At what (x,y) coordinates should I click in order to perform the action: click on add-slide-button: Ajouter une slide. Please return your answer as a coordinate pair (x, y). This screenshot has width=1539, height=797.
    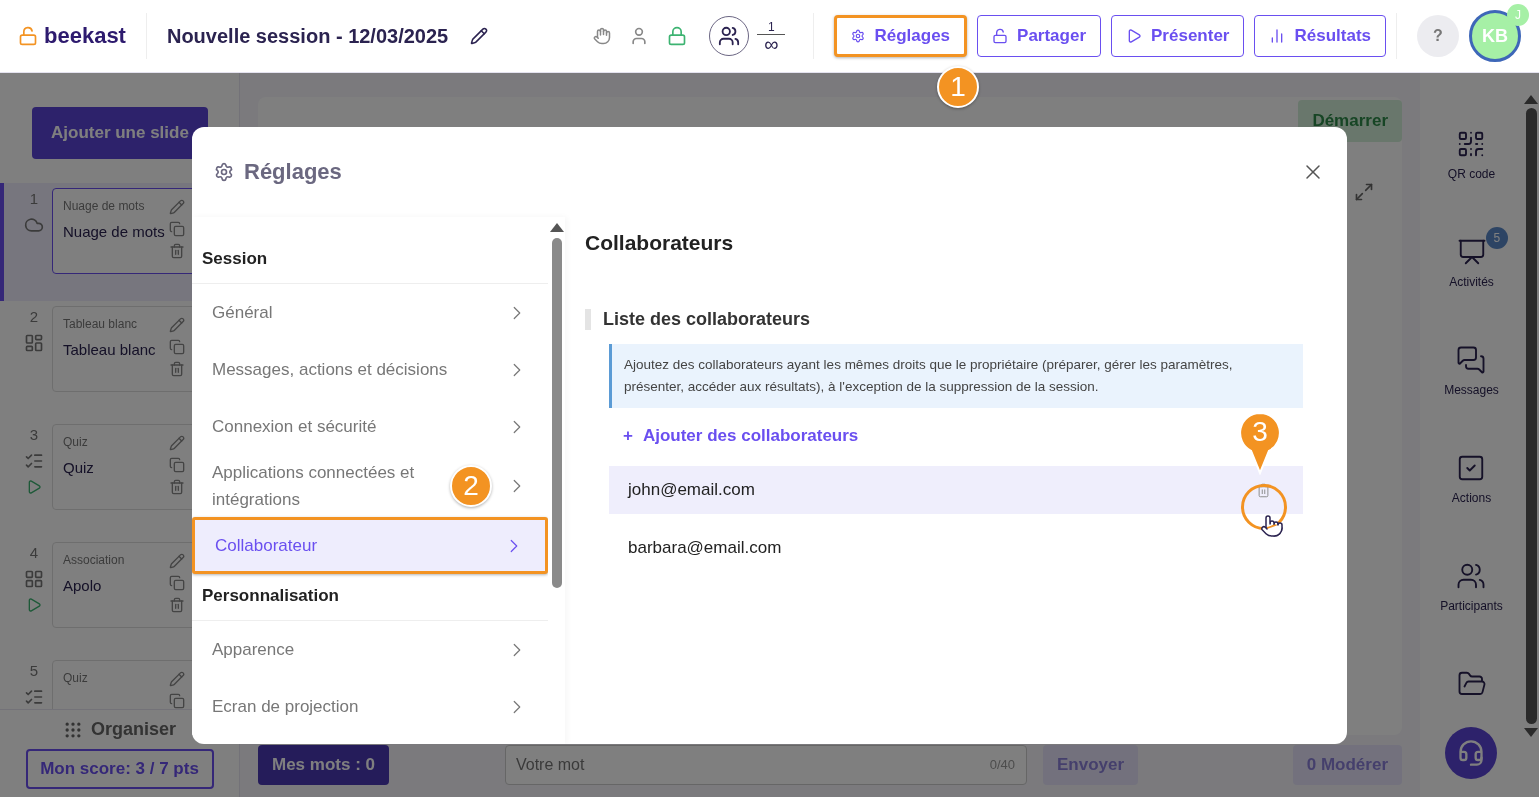
    Looking at the image, I should click on (120, 133).